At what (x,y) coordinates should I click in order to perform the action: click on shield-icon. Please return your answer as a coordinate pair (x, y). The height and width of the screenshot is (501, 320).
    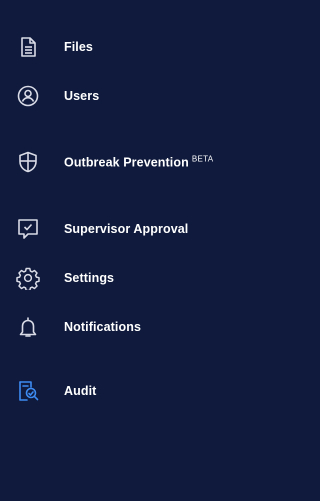
    Looking at the image, I should click on (28, 162).